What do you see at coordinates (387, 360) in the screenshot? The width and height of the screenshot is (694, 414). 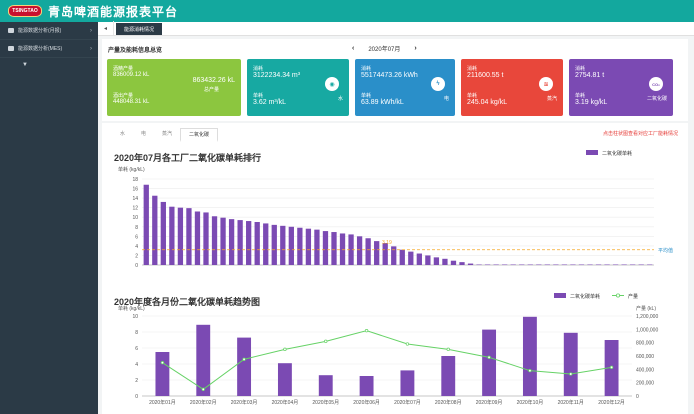 I see `yield-line` at bounding box center [387, 360].